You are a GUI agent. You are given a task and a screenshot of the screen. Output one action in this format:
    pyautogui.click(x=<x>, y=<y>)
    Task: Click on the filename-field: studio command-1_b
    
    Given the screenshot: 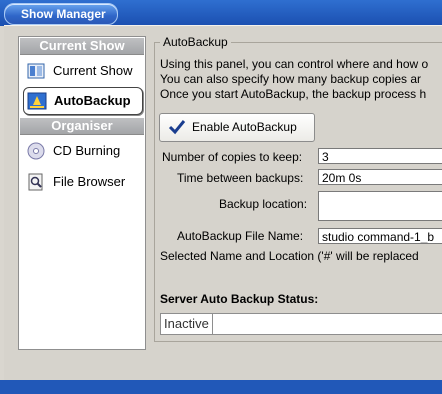 What is the action you would take?
    pyautogui.click(x=380, y=236)
    